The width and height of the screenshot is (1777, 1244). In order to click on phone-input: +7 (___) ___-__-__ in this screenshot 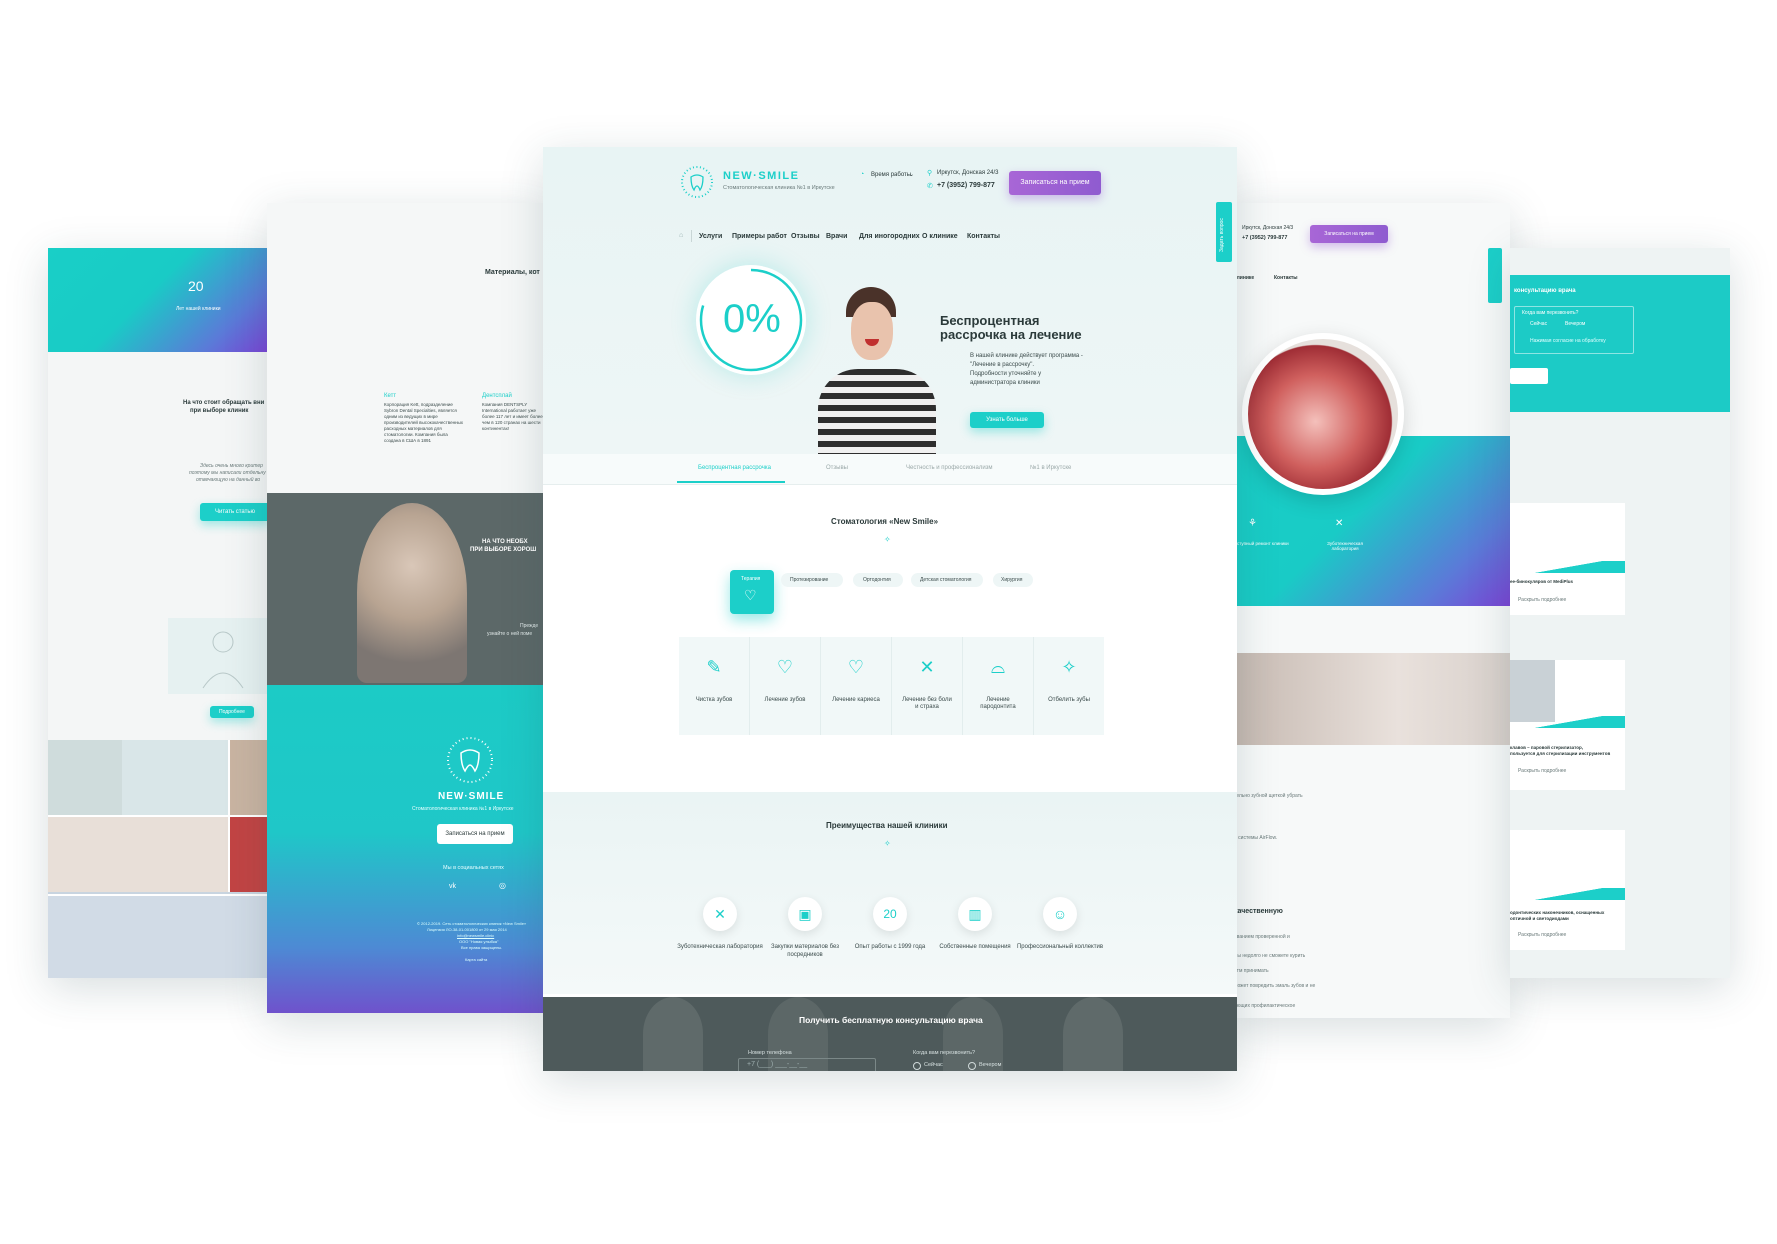, I will do `click(807, 1064)`.